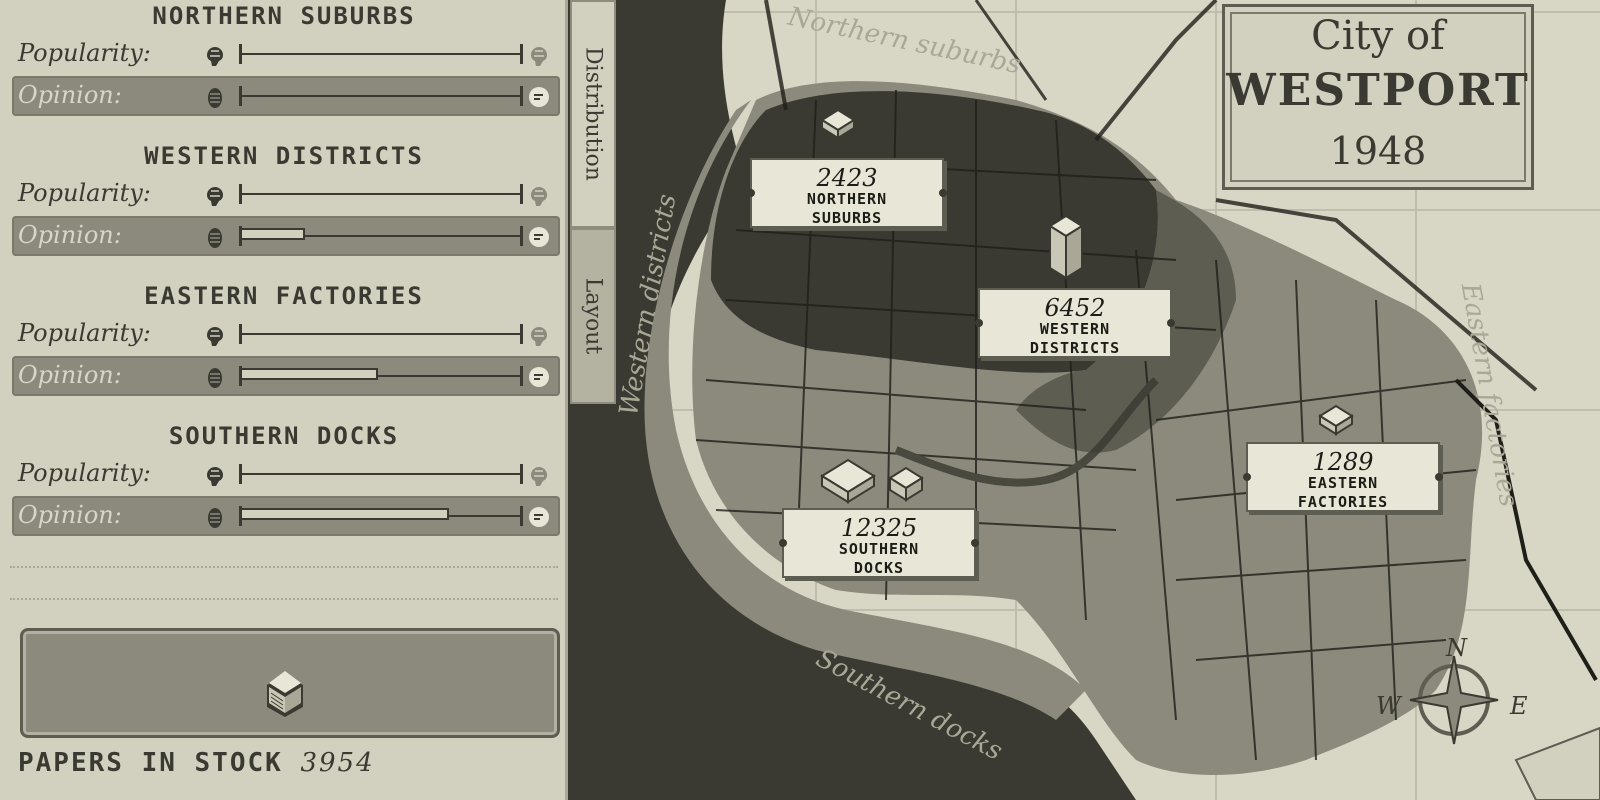  Describe the element at coordinates (1378, 90) in the screenshot. I see `title-city: WESTPORT` at that location.